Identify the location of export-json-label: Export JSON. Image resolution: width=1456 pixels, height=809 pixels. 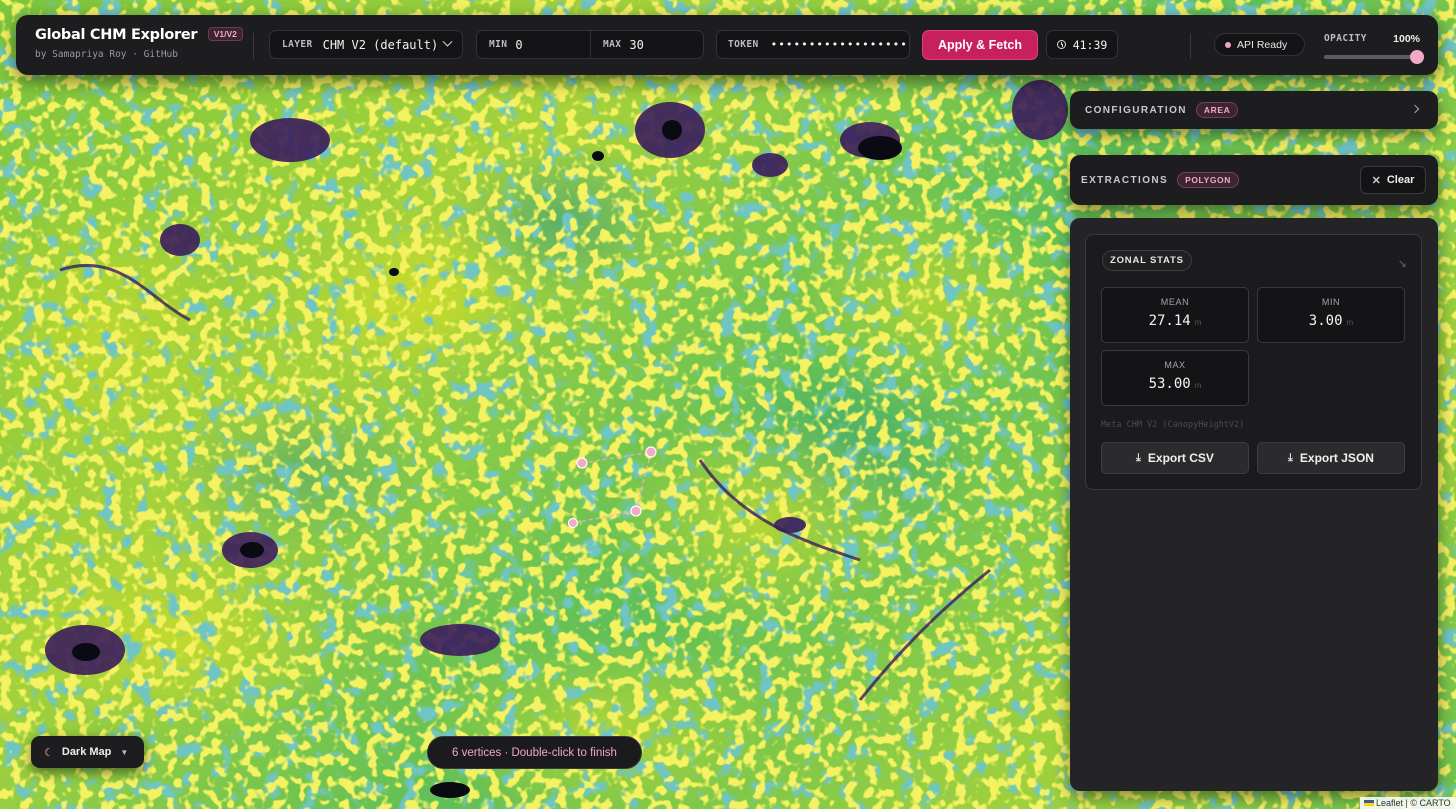
(1336, 458).